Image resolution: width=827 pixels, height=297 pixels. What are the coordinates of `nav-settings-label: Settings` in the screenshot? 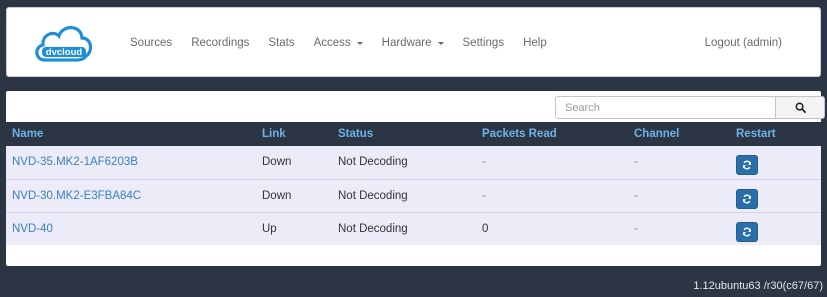 It's located at (483, 43).